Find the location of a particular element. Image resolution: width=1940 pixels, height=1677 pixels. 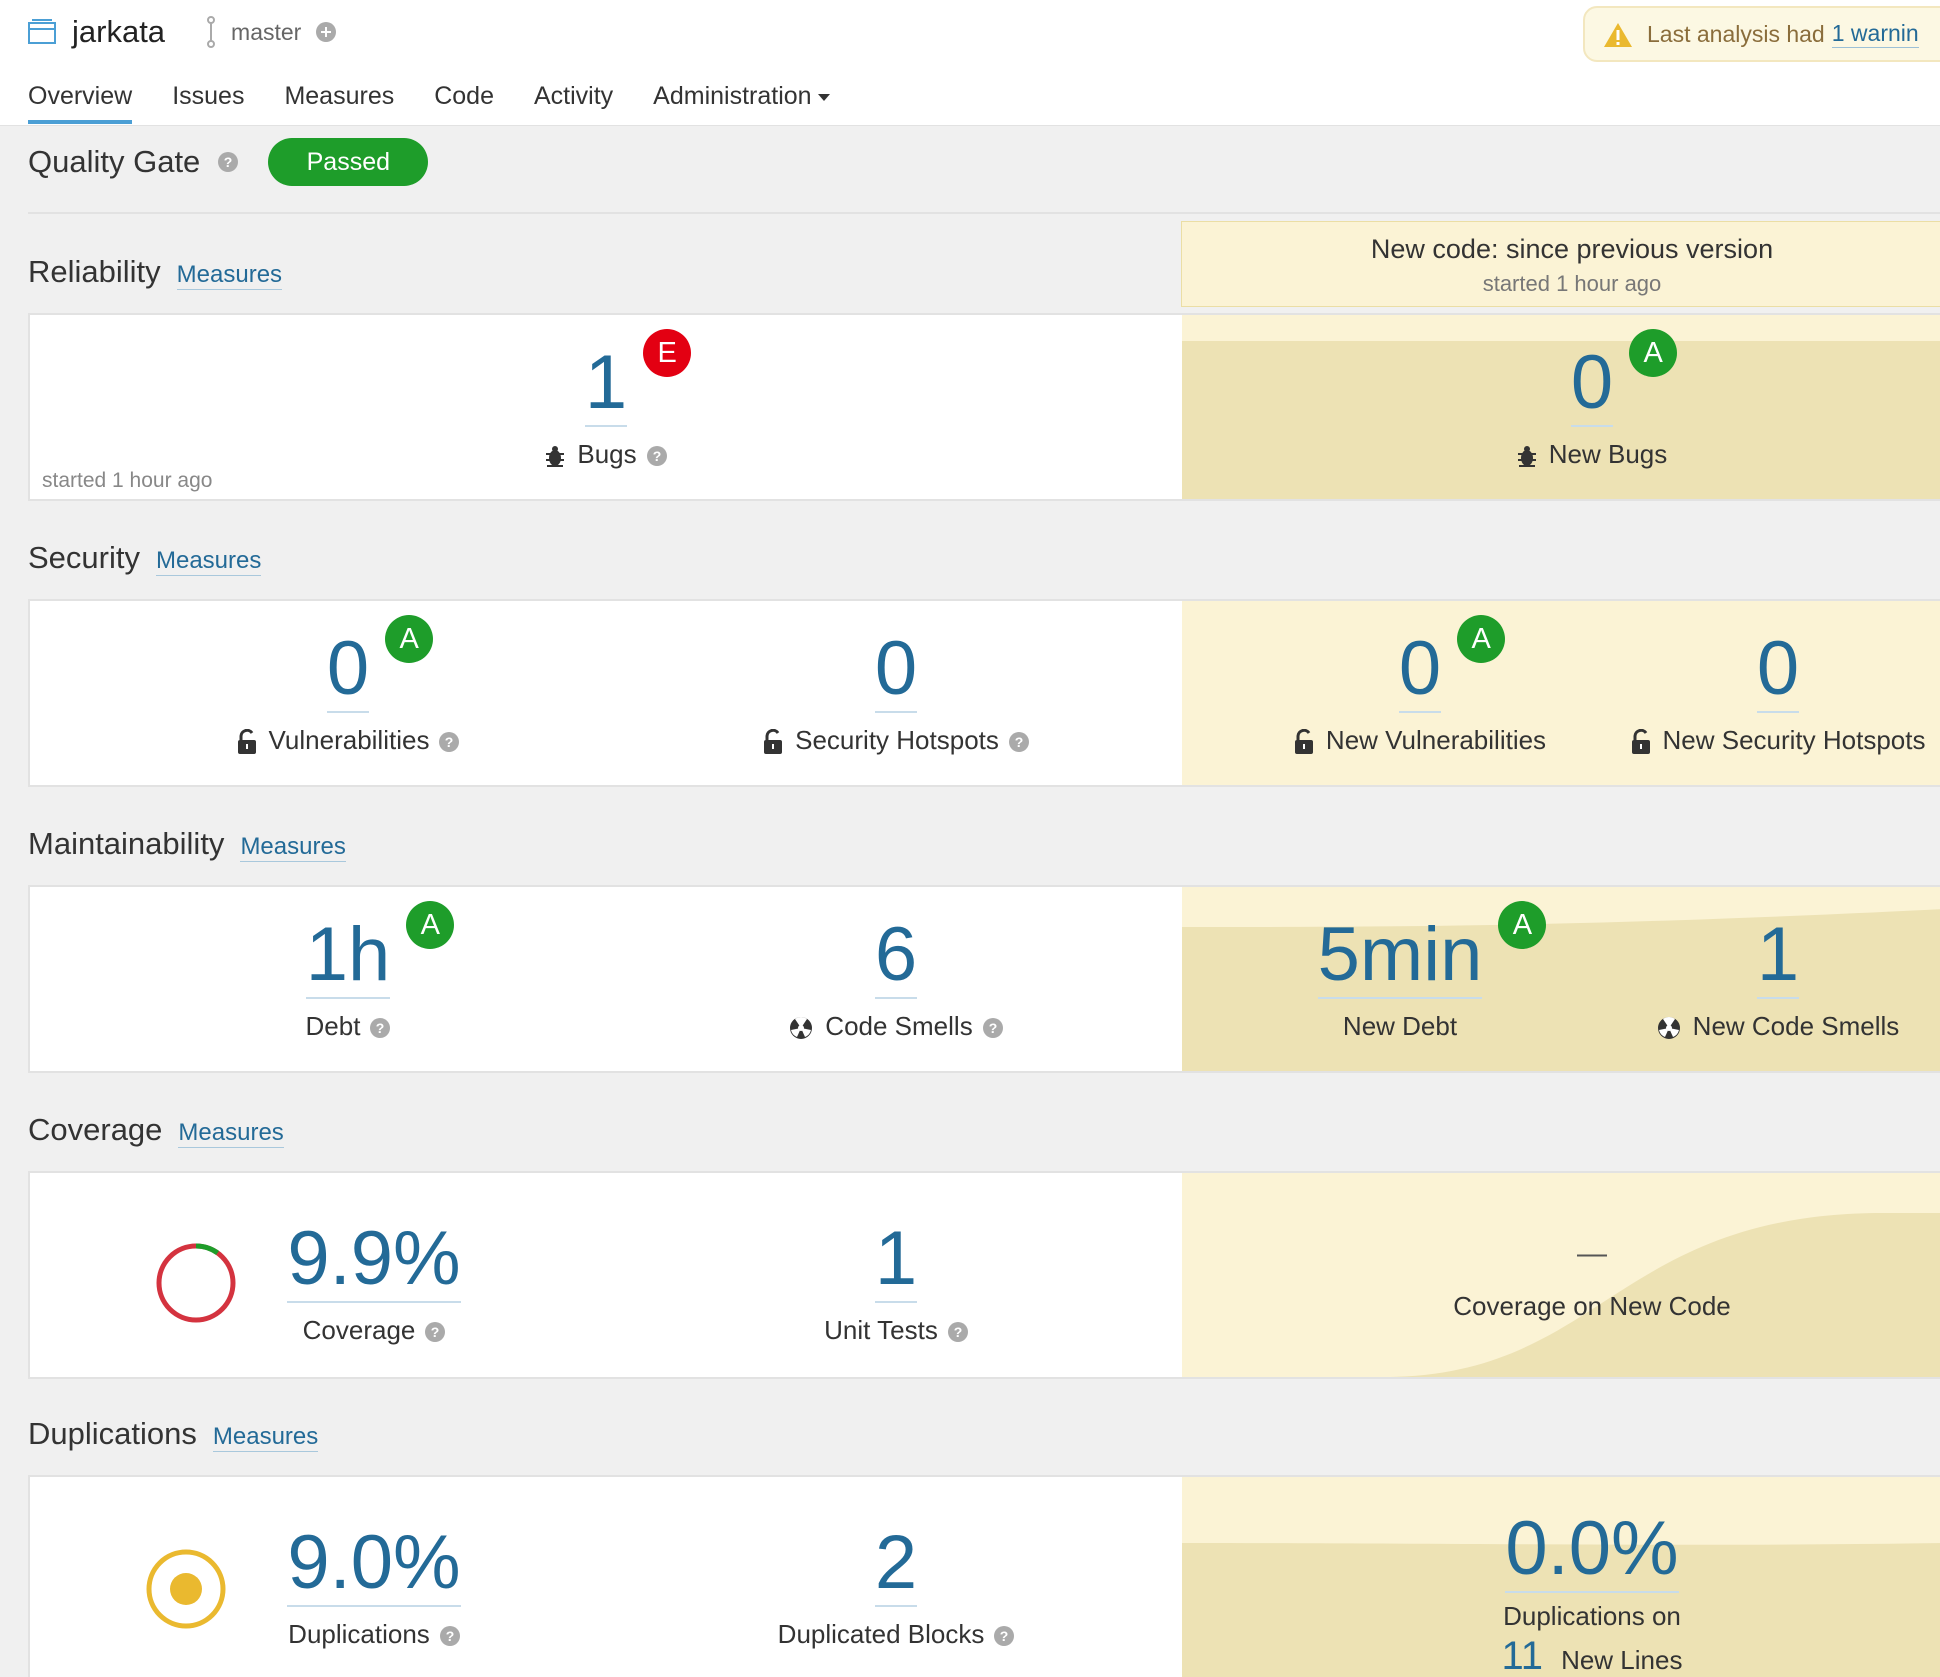

duplications-measures-link: Measures is located at coordinates (265, 1437).